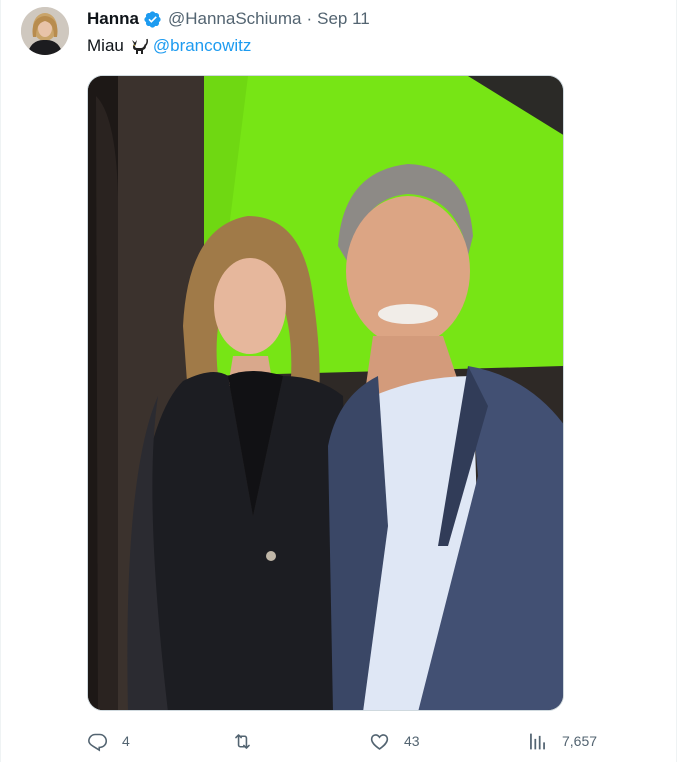 The height and width of the screenshot is (762, 679). Describe the element at coordinates (347, 741) in the screenshot. I see `tweet-actions: 4 43 7,657` at that location.